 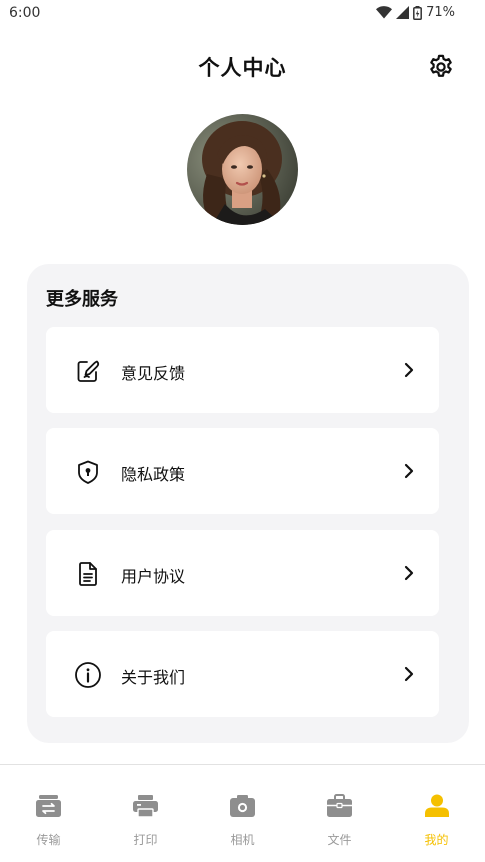 I want to click on battery-icon, so click(x=418, y=12).